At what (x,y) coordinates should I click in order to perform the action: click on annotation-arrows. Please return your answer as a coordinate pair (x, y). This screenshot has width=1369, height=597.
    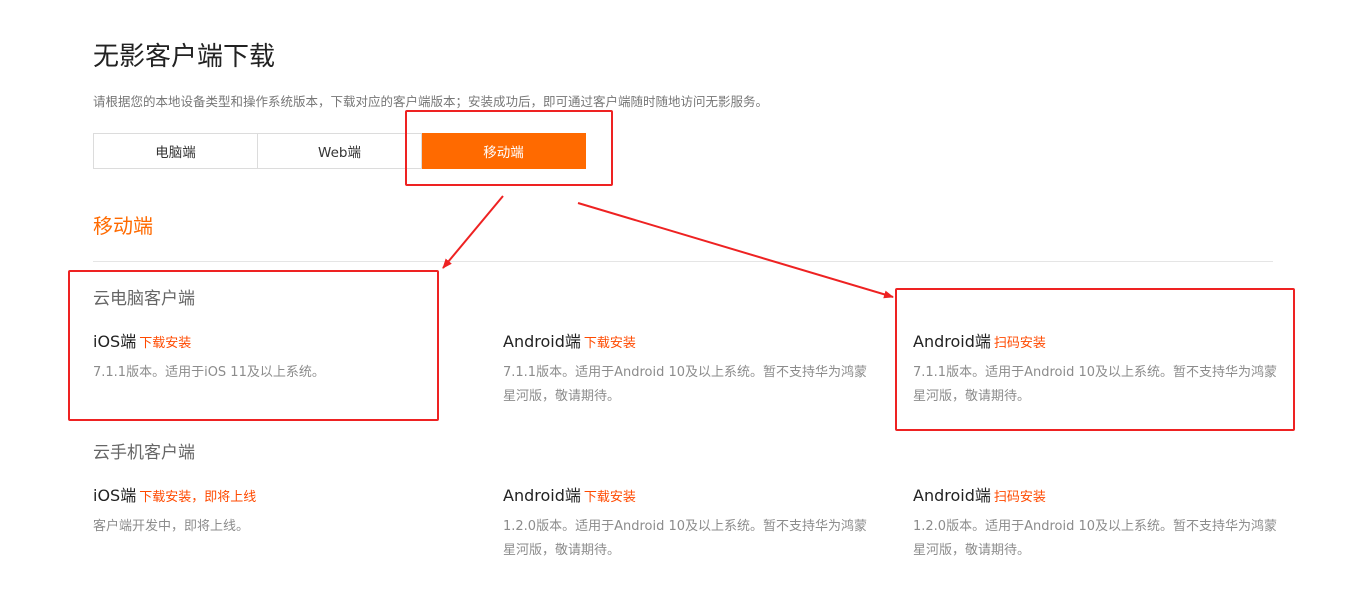
    Looking at the image, I should click on (668, 247).